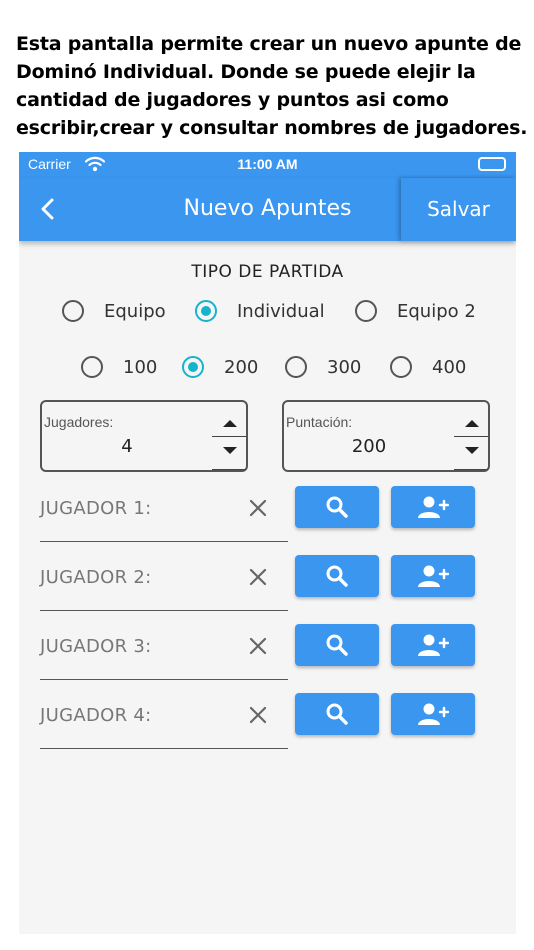 The image size is (534, 950). I want to click on radio-individual: Individual, so click(260, 311).